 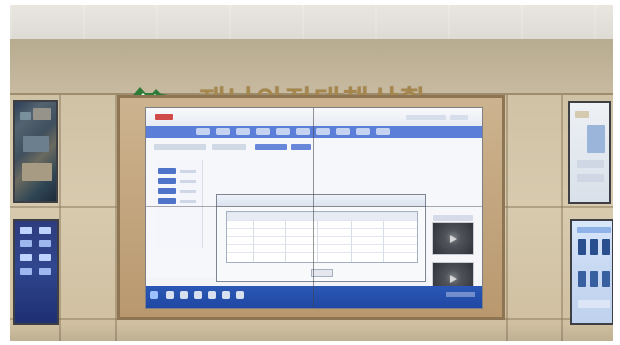 What do you see at coordinates (311, 332) in the screenshot?
I see `lower-shadow` at bounding box center [311, 332].